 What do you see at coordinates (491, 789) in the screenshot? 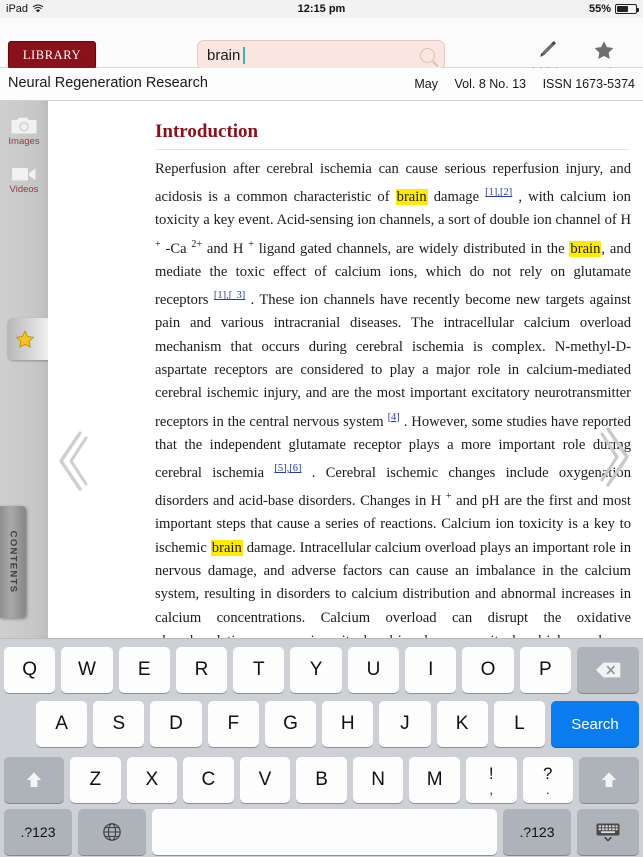
I see `key-secondary-label: ,` at bounding box center [491, 789].